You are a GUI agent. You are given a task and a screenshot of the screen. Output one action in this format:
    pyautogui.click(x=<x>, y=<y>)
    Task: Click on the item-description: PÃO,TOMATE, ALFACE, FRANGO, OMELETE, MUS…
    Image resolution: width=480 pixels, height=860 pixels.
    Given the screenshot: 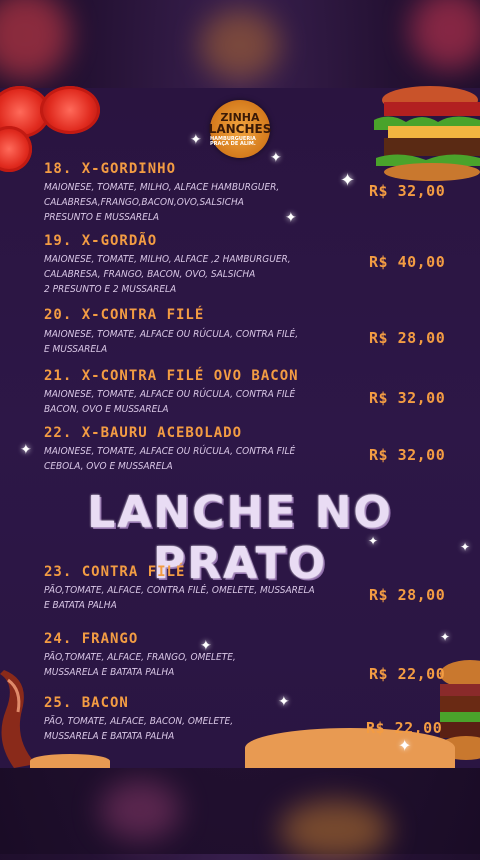 What is the action you would take?
    pyautogui.click(x=194, y=665)
    